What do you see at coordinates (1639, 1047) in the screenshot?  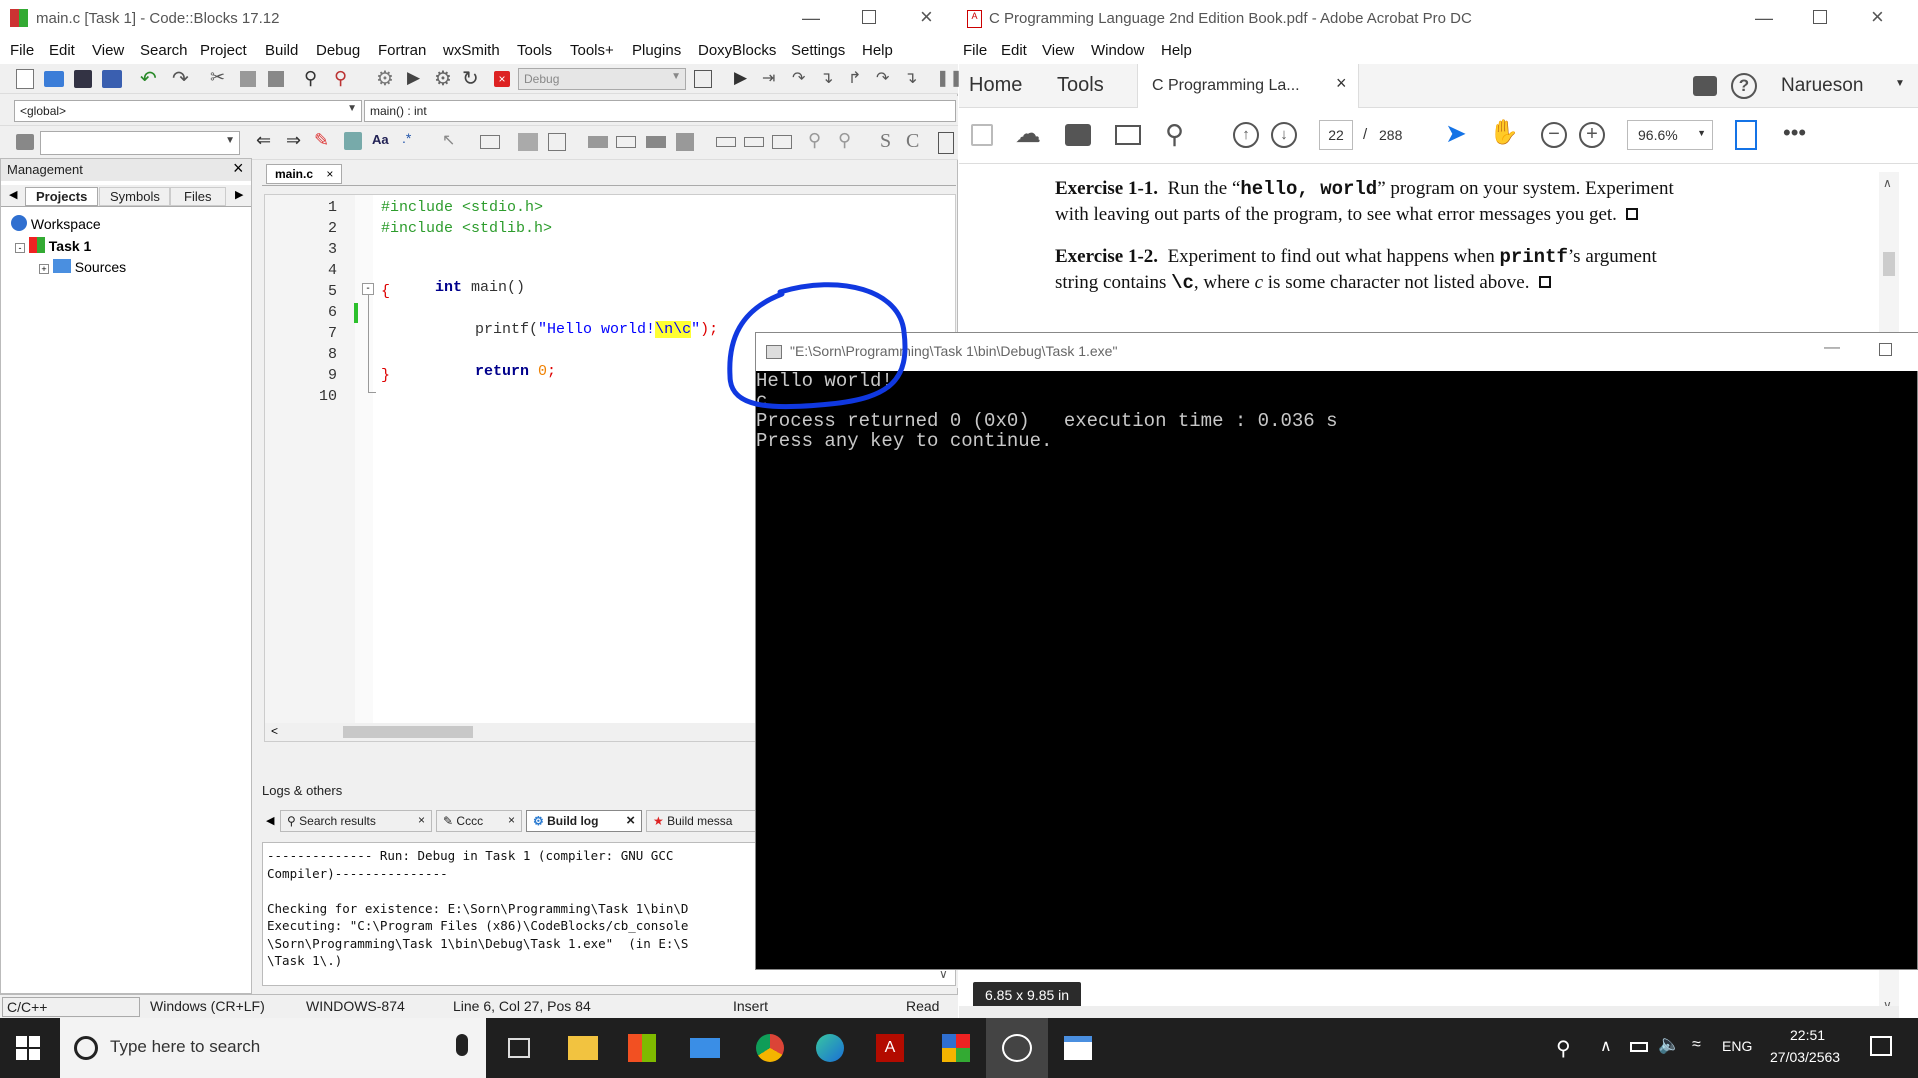 I see `battery-icon` at bounding box center [1639, 1047].